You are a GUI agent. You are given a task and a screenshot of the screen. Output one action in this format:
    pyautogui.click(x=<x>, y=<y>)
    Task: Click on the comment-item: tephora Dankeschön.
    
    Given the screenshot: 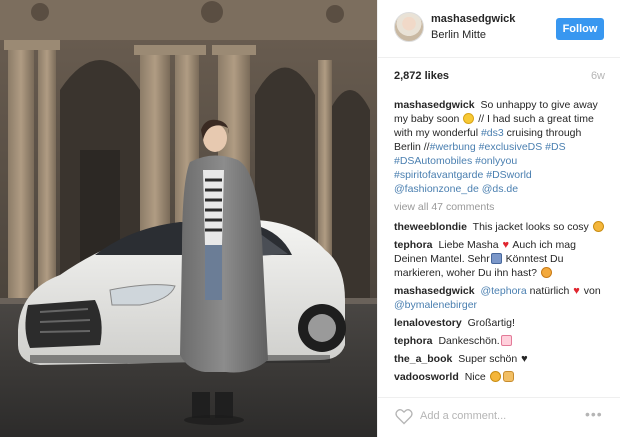 What is the action you would take?
    pyautogui.click(x=501, y=341)
    